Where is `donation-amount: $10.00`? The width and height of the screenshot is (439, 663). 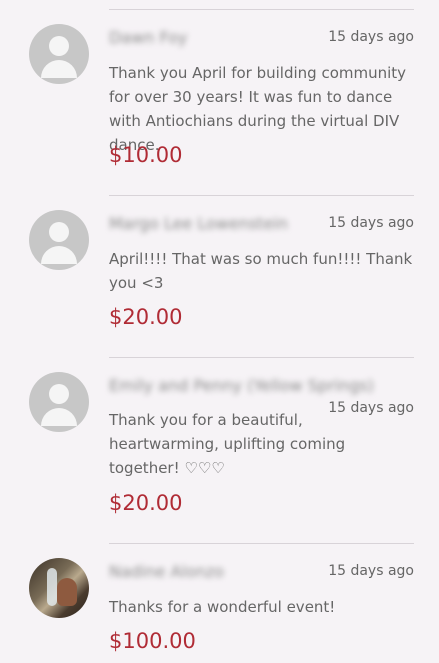
donation-amount: $10.00 is located at coordinates (146, 155).